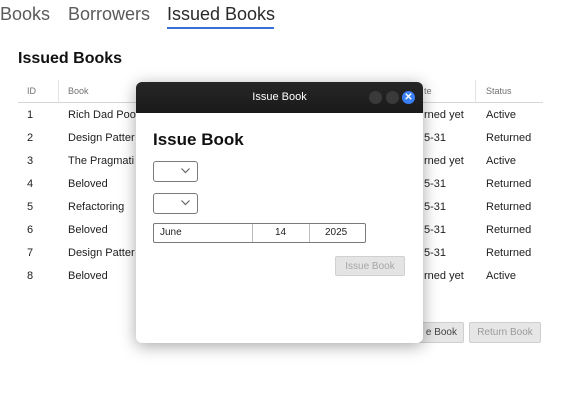 This screenshot has width=565, height=420. Describe the element at coordinates (221, 14) in the screenshot. I see `tab-issued-books: Issued Books` at that location.